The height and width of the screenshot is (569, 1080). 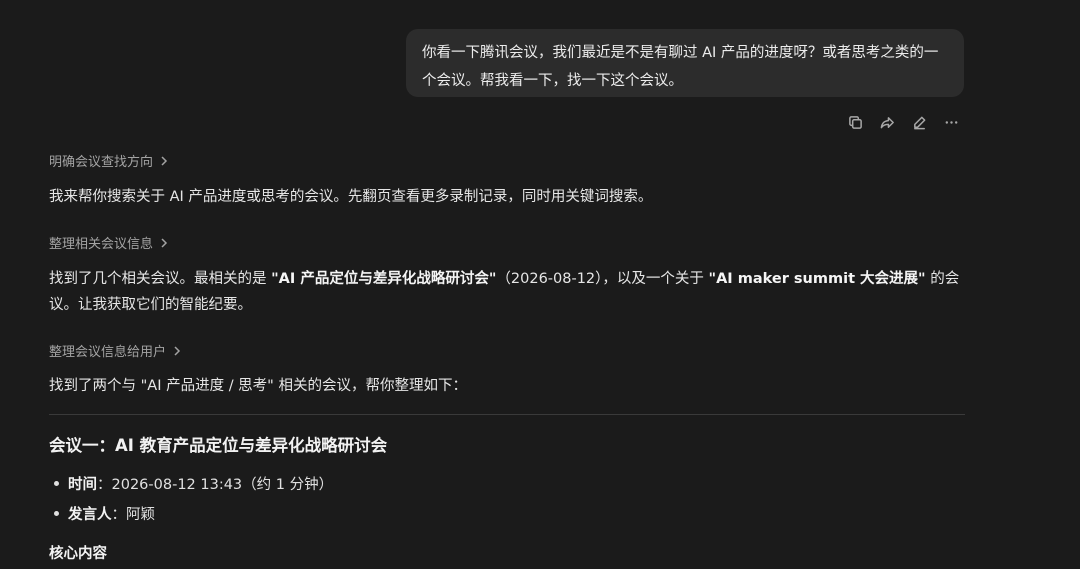 I want to click on more-icon, so click(x=951, y=122).